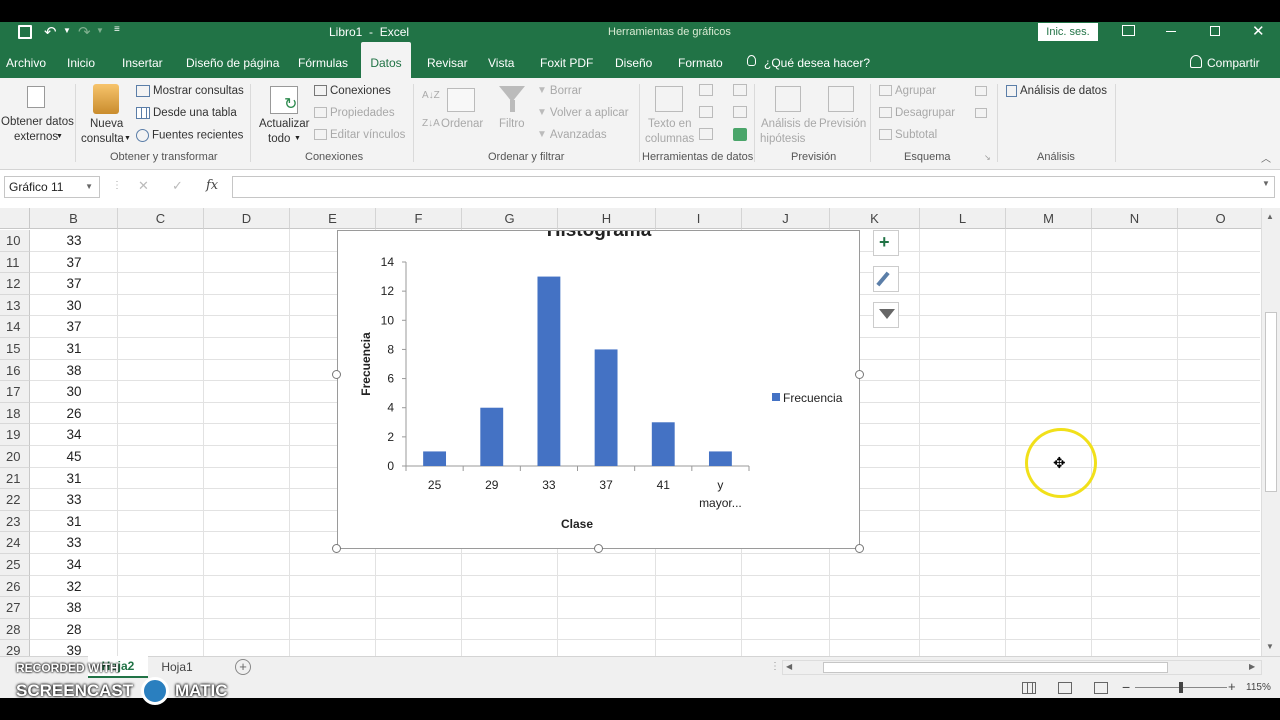  I want to click on redo-dropdown-icon: ▼, so click(100, 30).